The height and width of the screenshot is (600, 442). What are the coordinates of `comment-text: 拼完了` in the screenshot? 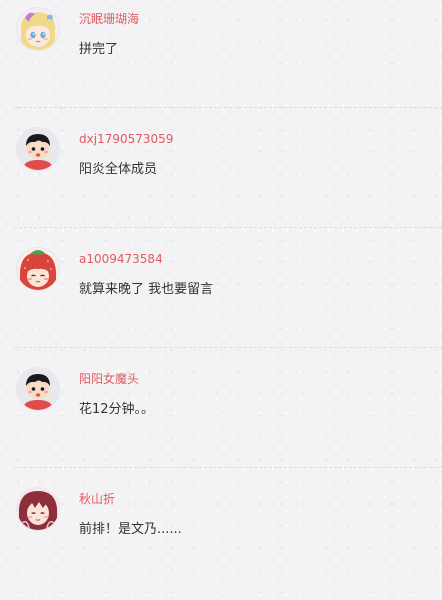 It's located at (99, 49).